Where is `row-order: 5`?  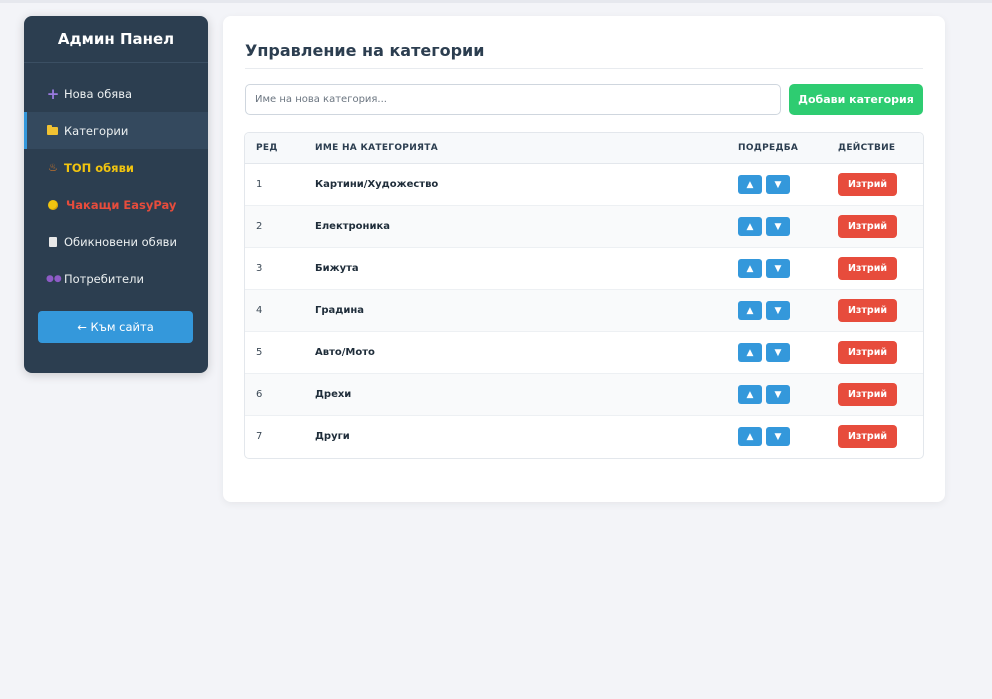 row-order: 5 is located at coordinates (259, 352).